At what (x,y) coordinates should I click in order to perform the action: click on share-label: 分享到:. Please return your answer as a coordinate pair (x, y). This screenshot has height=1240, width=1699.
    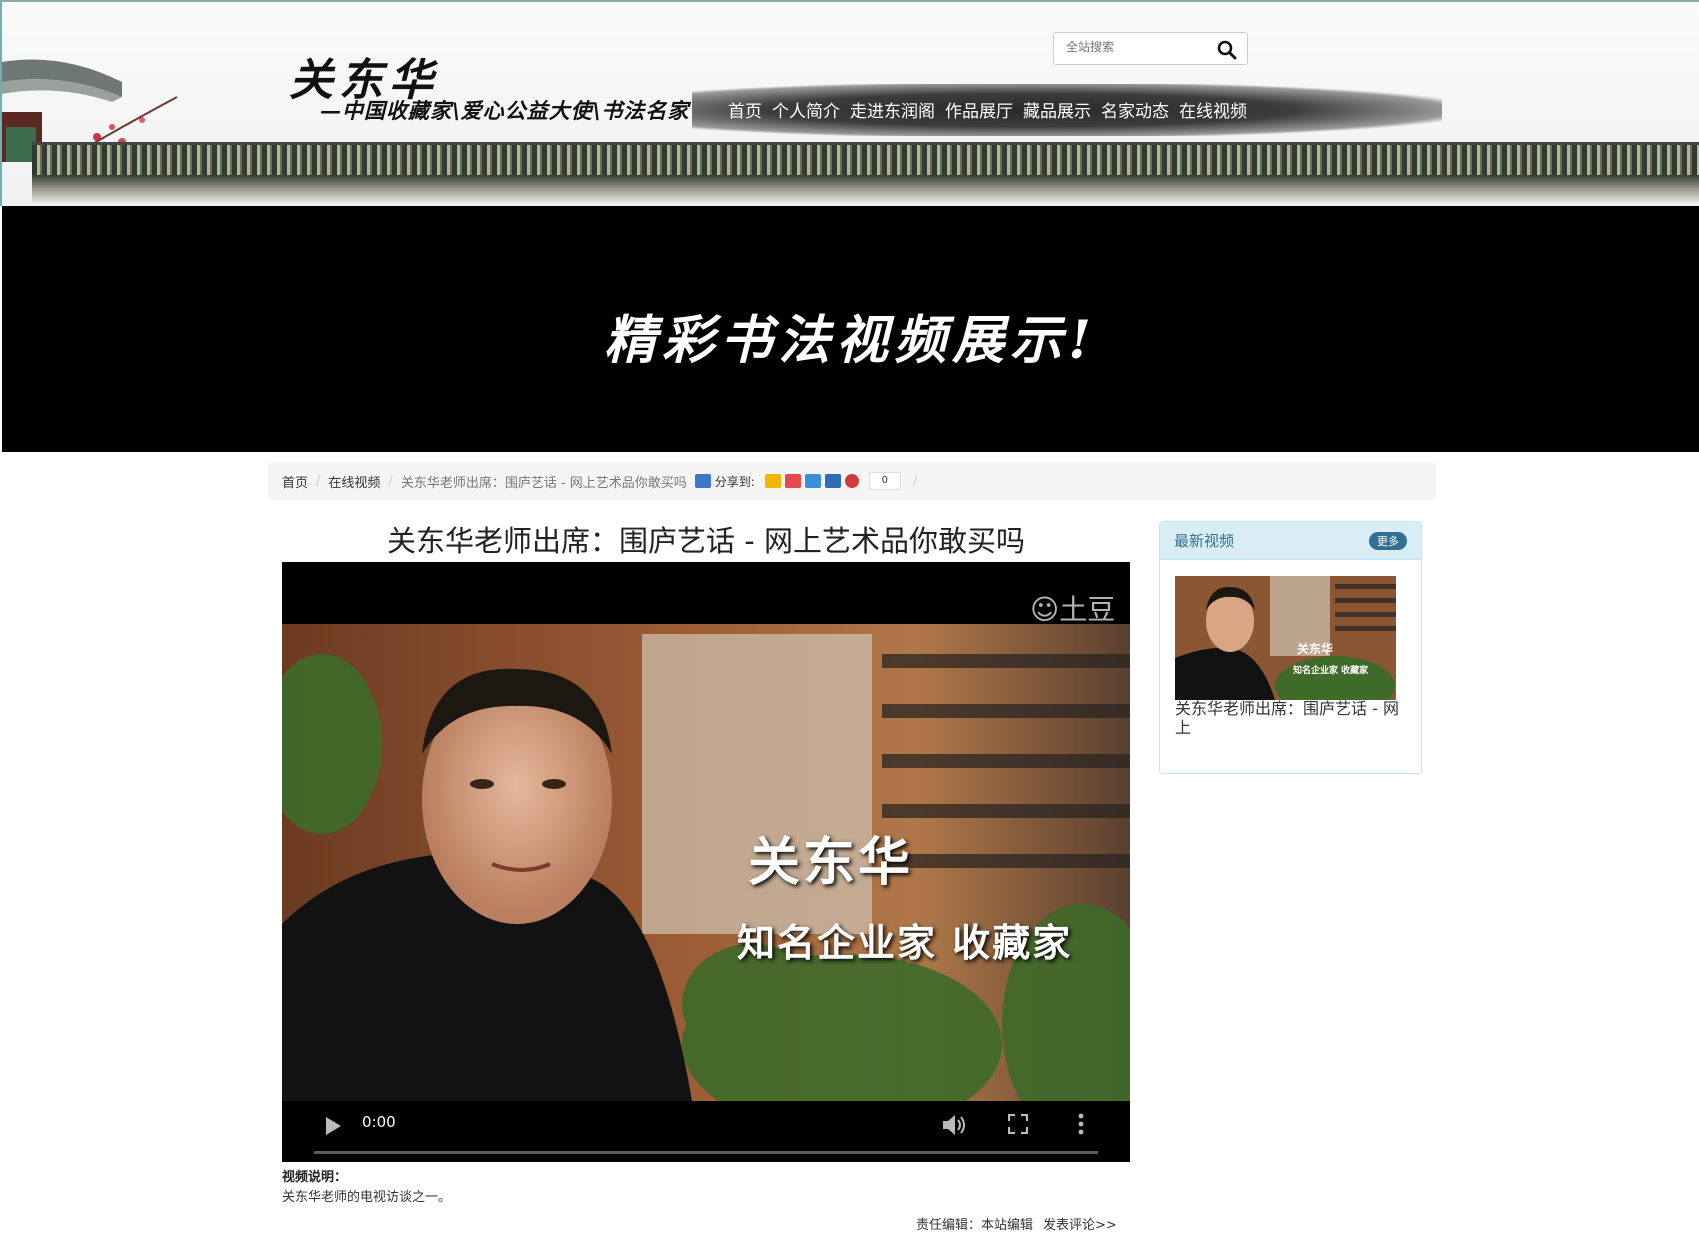
    Looking at the image, I should click on (734, 481).